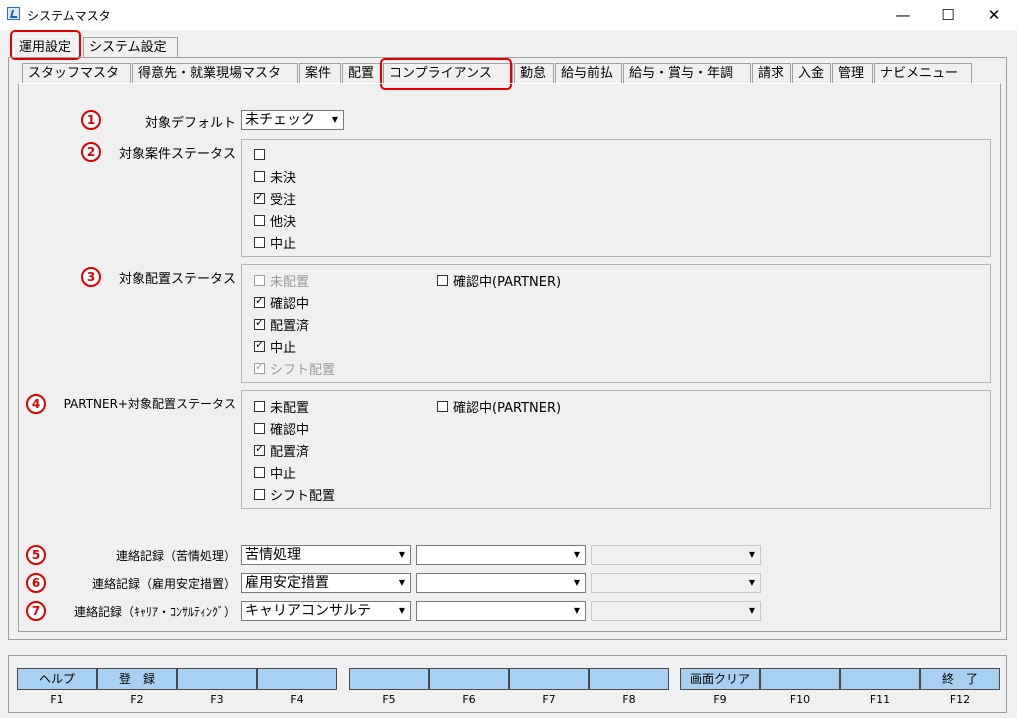  I want to click on maximize-button: ☐, so click(948, 15).